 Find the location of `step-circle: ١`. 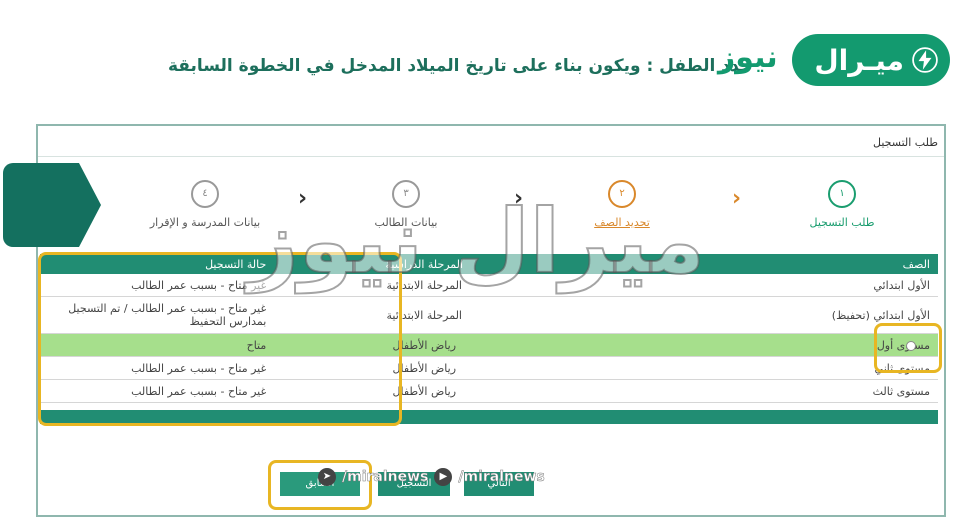

step-circle: ١ is located at coordinates (842, 194).